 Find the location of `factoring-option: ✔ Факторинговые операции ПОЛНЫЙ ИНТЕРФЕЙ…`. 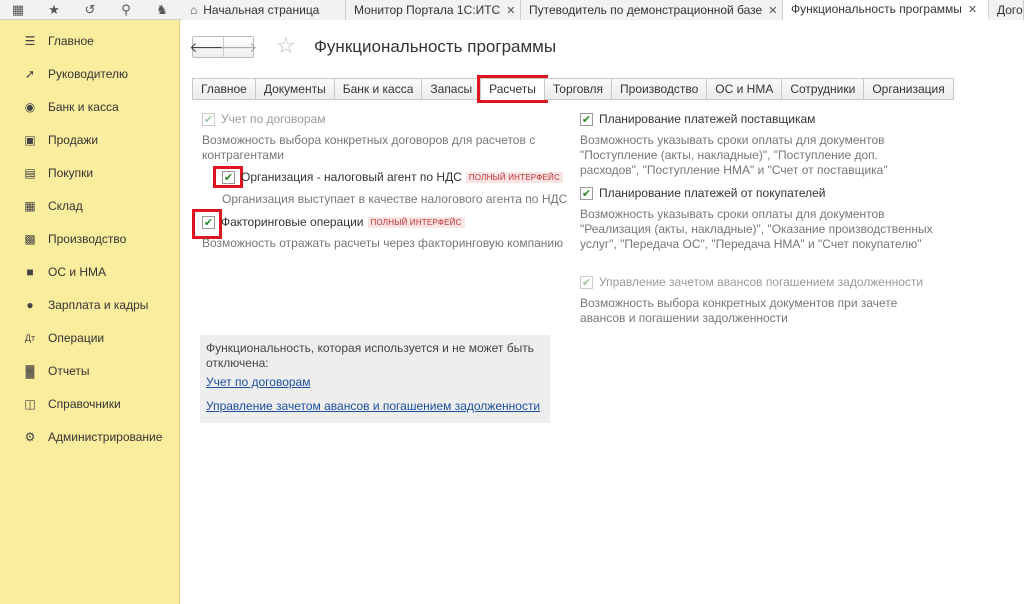

factoring-option: ✔ Факторинговые операции ПОЛНЫЙ ИНТЕРФЕЙ… is located at coordinates (333, 222).